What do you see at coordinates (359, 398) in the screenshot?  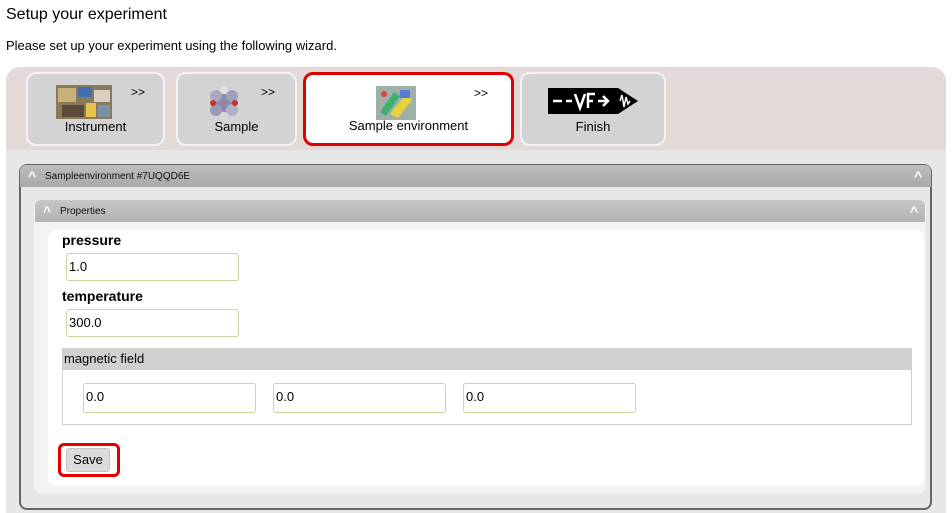 I see `magnetic-field-y-input: 0.0` at bounding box center [359, 398].